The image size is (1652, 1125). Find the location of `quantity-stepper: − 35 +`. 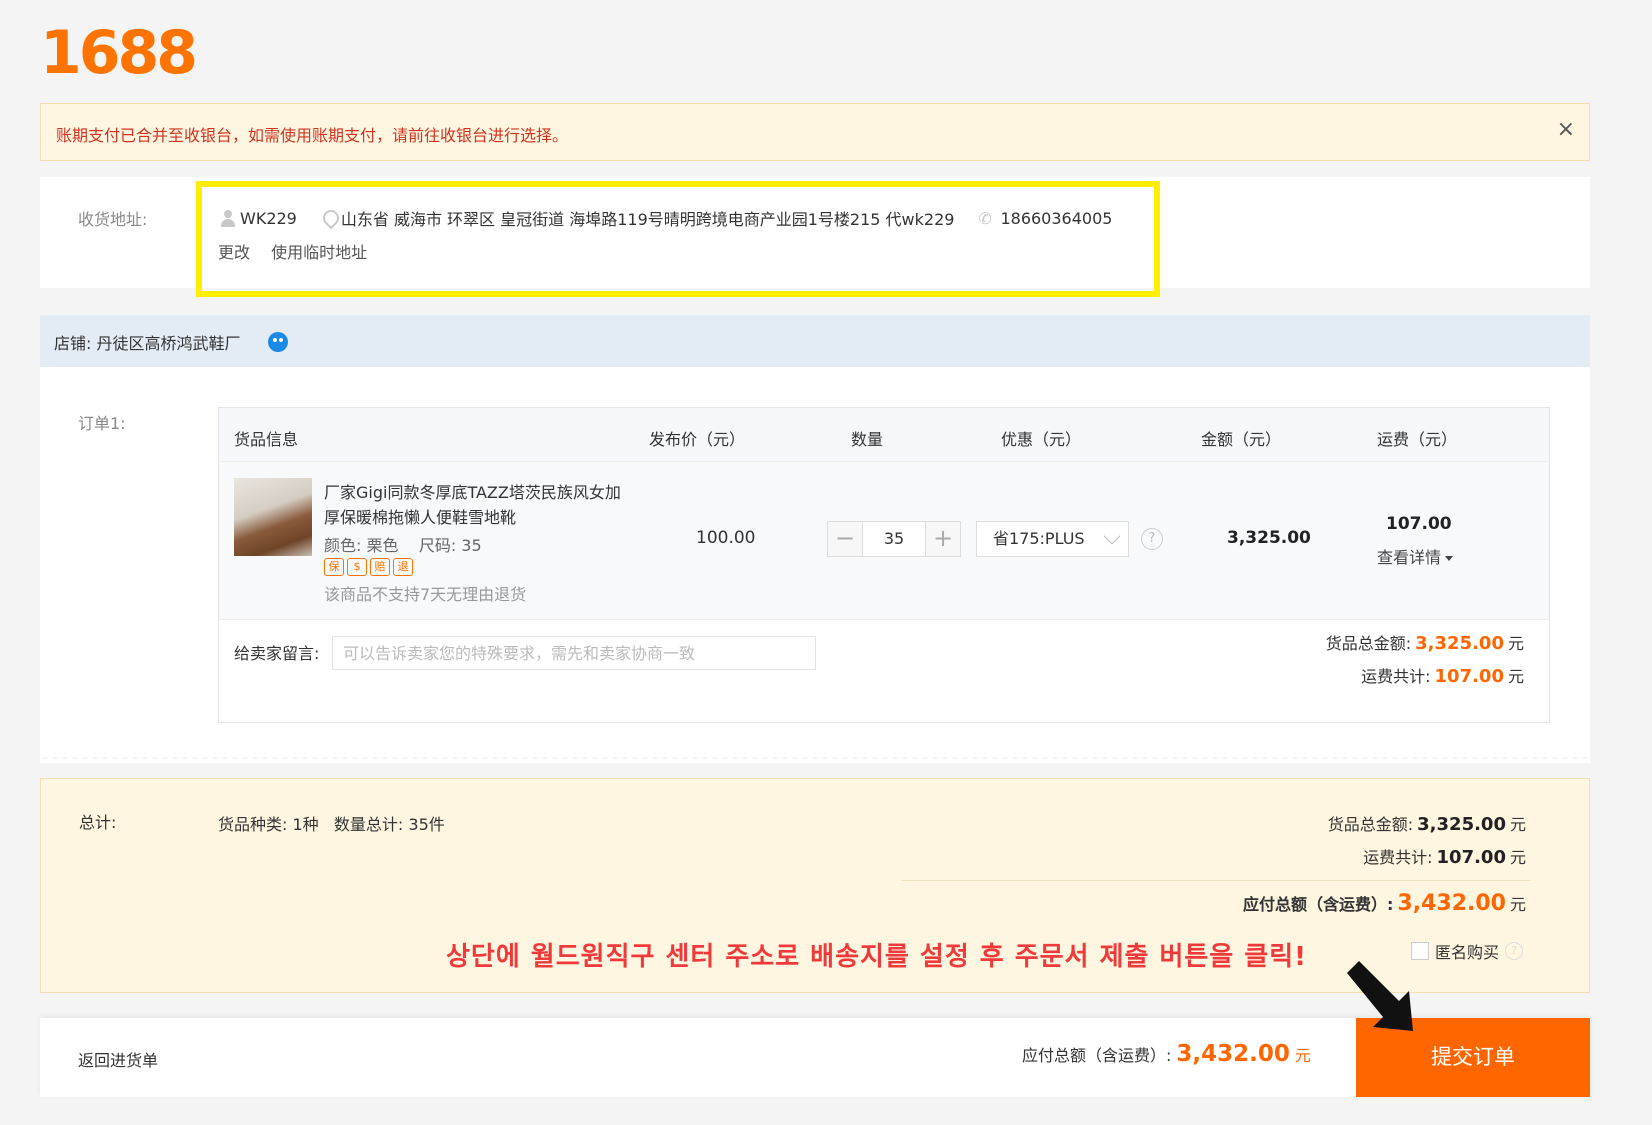

quantity-stepper: − 35 + is located at coordinates (894, 539).